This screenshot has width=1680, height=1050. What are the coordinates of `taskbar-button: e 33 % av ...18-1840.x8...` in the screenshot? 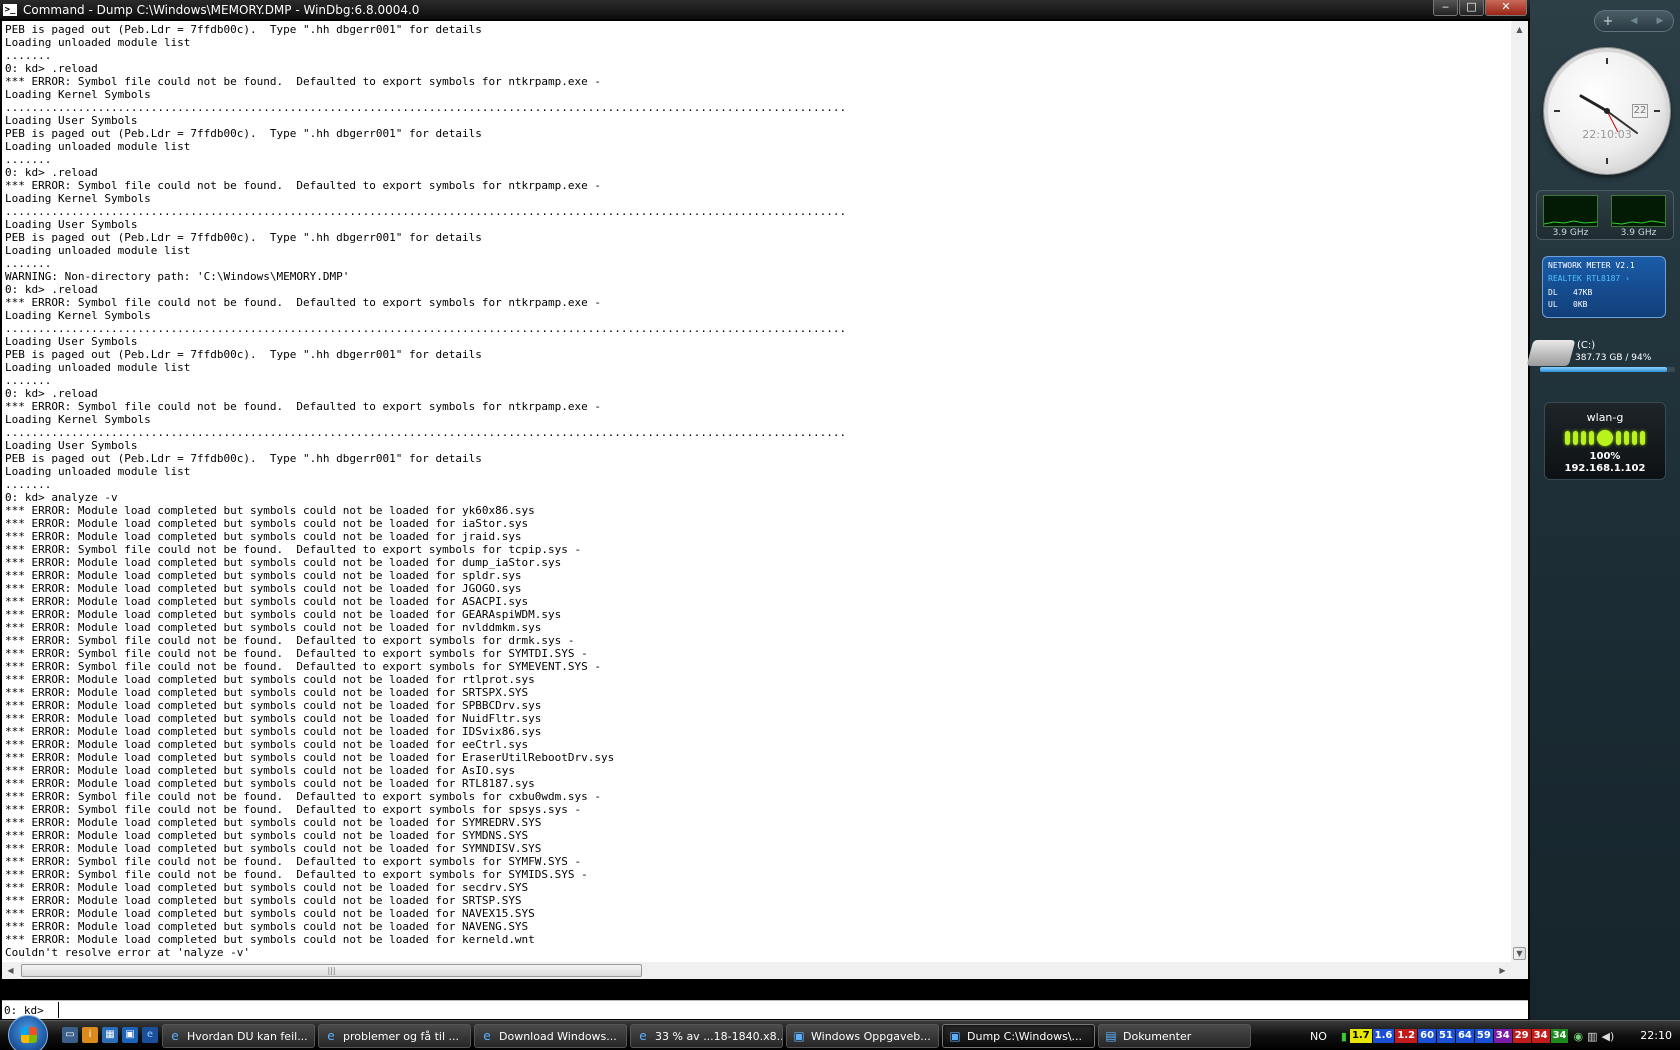 It's located at (706, 1036).